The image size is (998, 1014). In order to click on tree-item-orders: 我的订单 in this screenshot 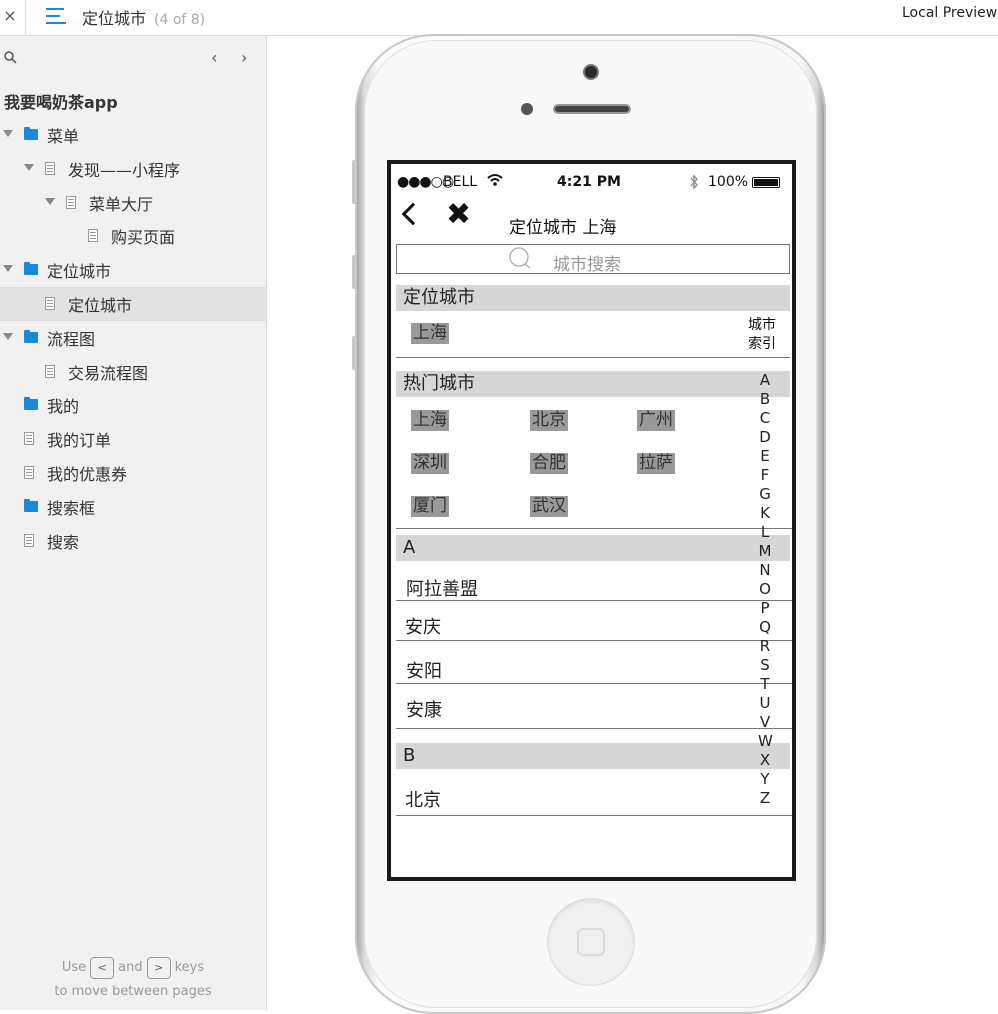, I will do `click(133, 439)`.